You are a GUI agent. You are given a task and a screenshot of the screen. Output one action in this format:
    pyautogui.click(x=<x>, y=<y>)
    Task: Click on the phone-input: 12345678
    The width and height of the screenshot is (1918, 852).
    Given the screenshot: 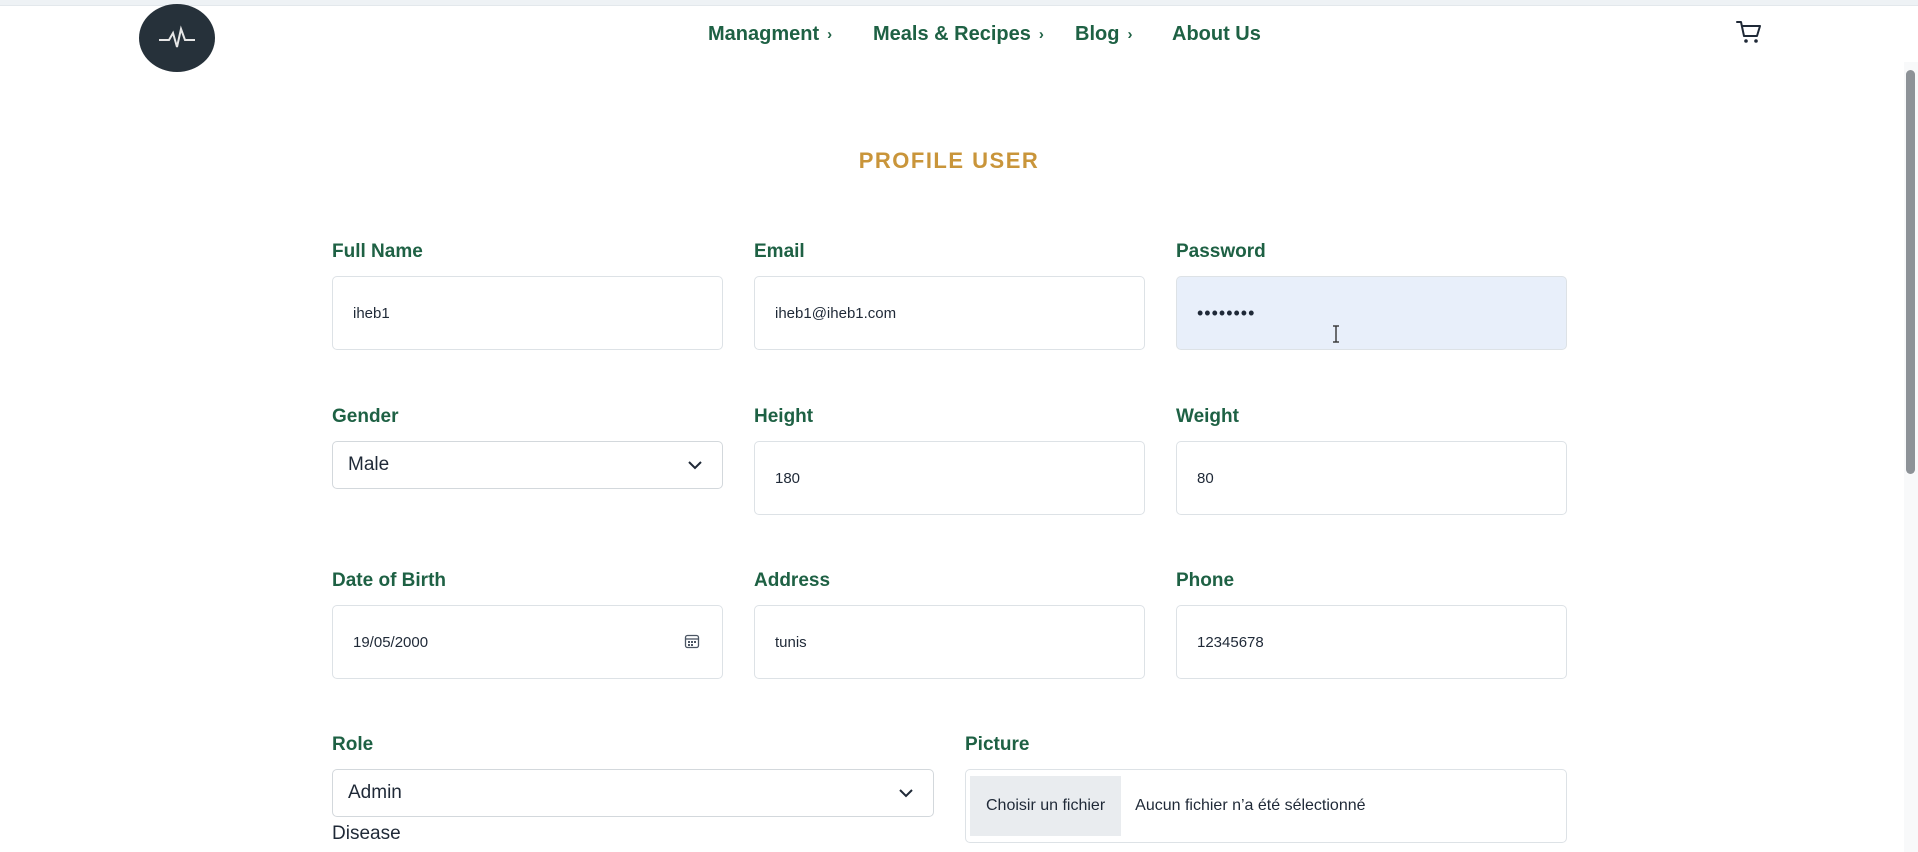 What is the action you would take?
    pyautogui.click(x=1371, y=642)
    